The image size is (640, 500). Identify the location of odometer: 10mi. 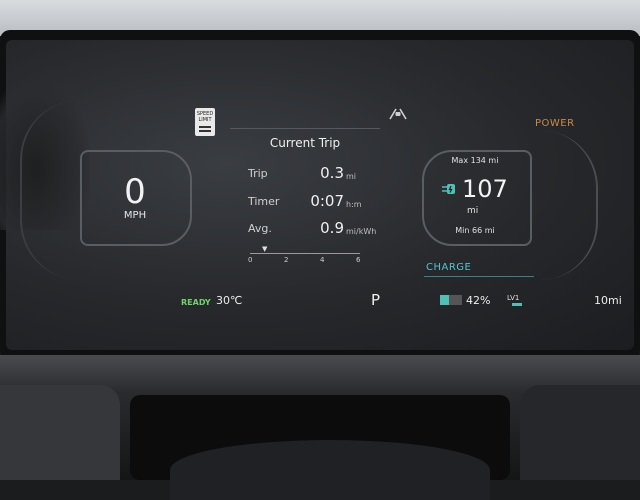
(608, 300).